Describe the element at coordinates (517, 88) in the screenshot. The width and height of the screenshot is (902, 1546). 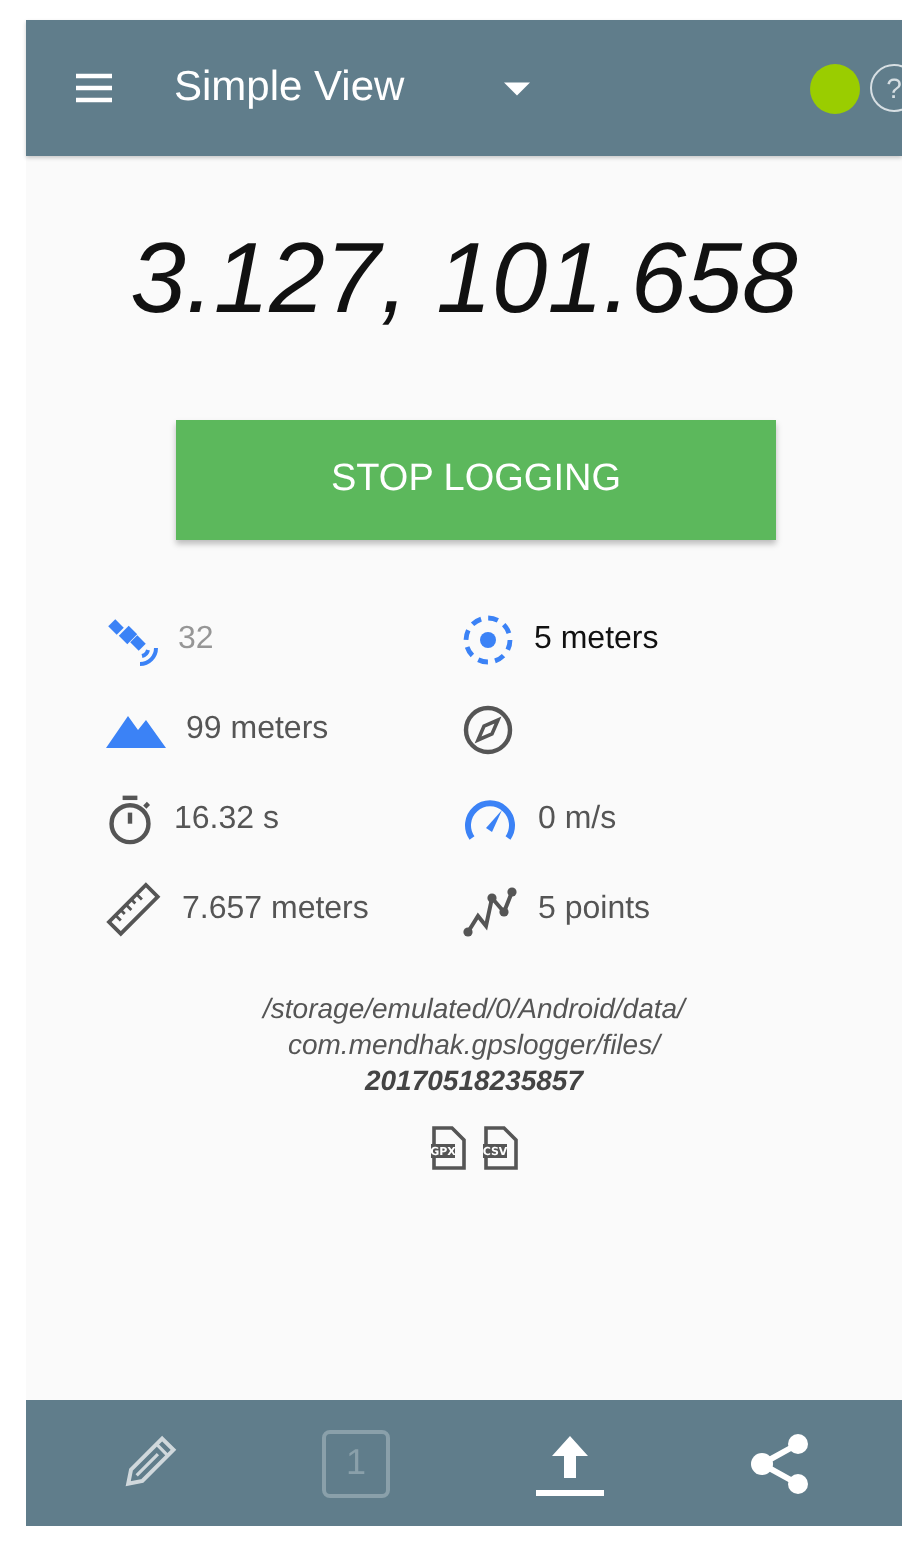
I see `dropdown-caret-icon` at that location.